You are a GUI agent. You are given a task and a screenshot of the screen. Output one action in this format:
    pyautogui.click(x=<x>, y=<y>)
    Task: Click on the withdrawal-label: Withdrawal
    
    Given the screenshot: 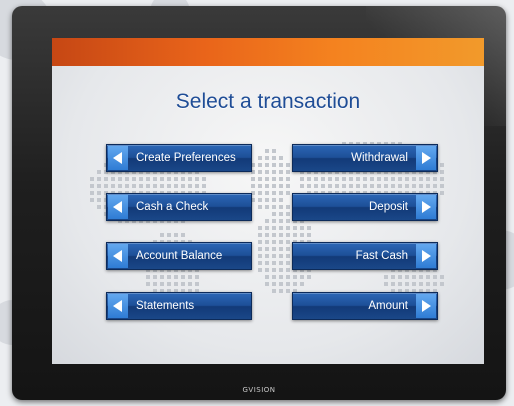 What is the action you would take?
    pyautogui.click(x=379, y=158)
    